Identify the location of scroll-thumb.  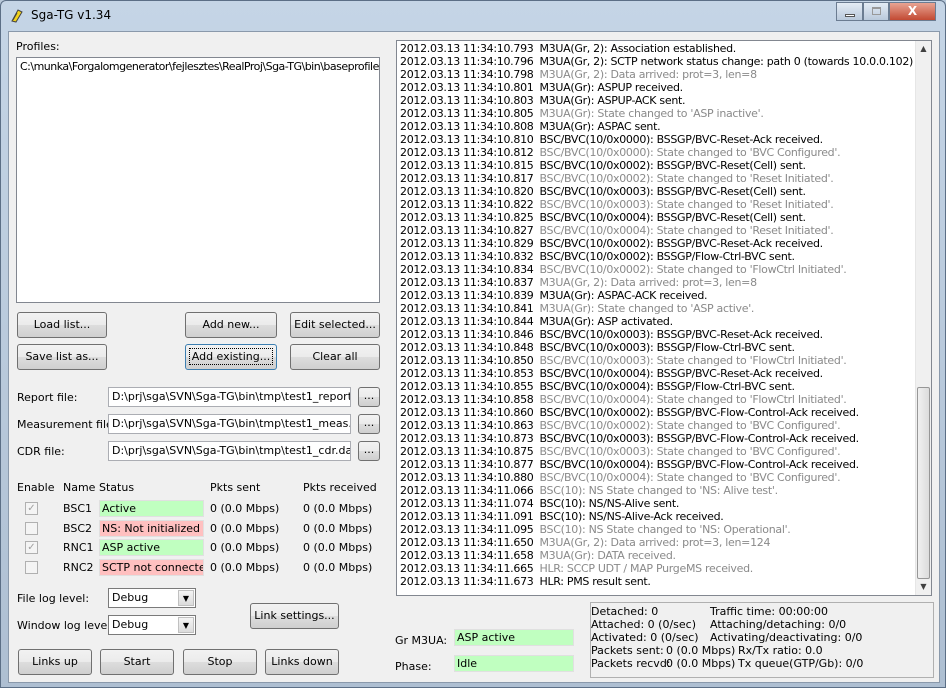
(923, 483).